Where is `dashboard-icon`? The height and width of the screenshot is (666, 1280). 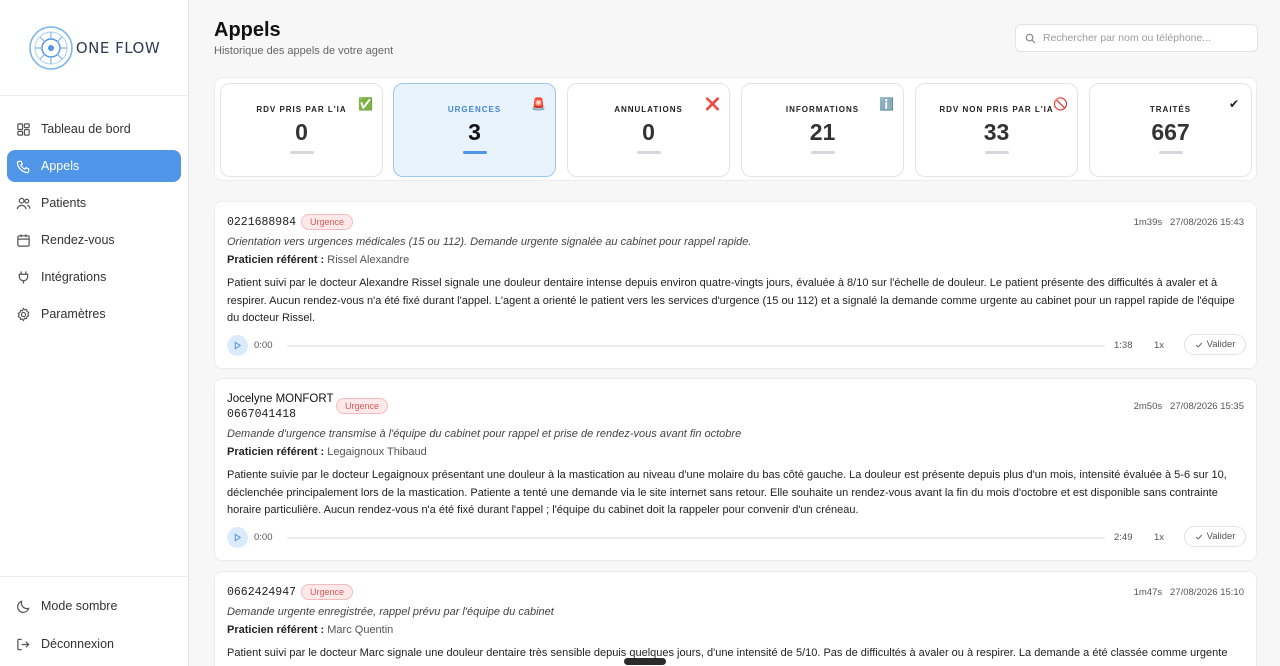
dashboard-icon is located at coordinates (23, 129).